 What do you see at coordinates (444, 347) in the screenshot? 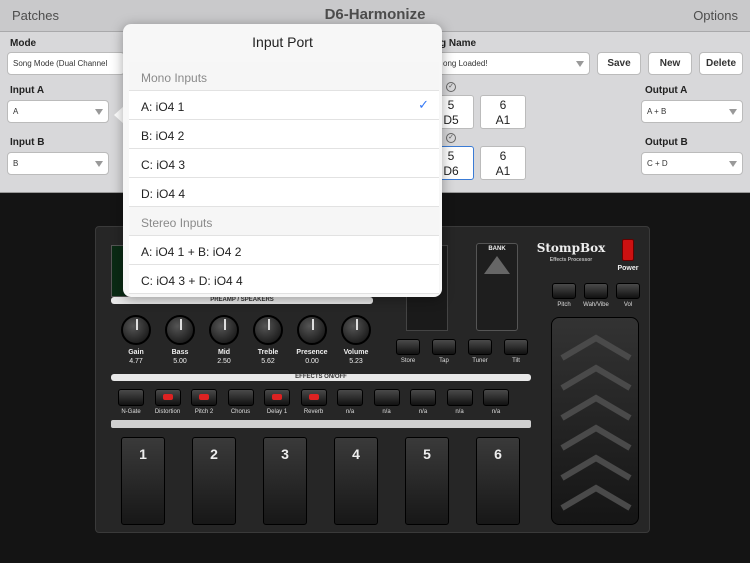
I see `tap-button` at bounding box center [444, 347].